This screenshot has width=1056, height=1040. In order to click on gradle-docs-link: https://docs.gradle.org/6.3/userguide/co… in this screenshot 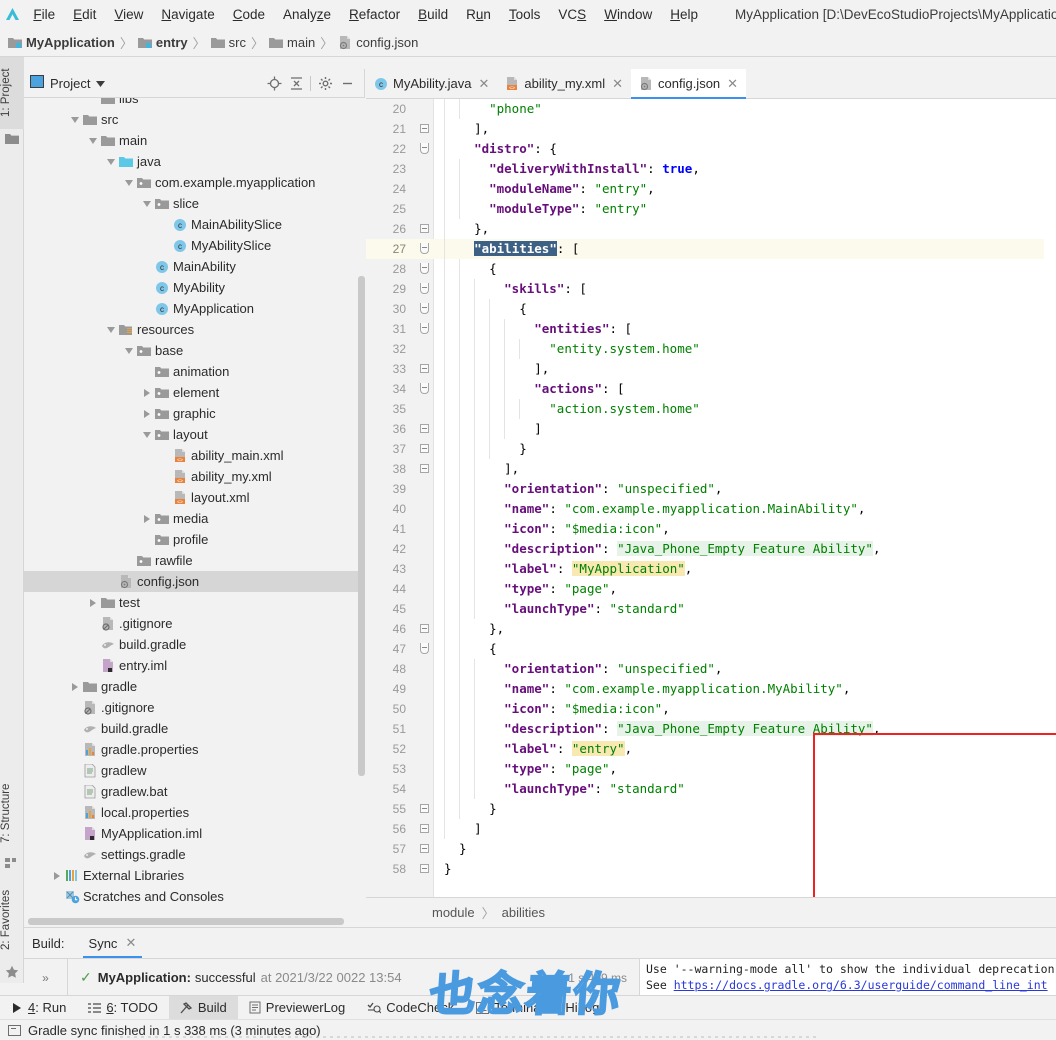, I will do `click(861, 985)`.